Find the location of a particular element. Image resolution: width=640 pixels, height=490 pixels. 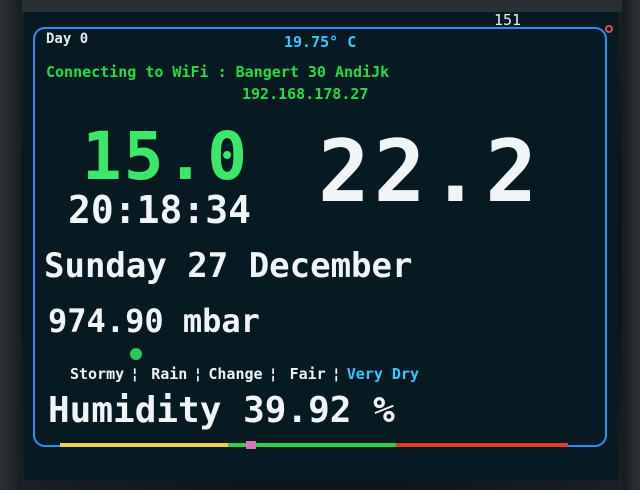

forecast-stormy: Stormy is located at coordinates (97, 374).